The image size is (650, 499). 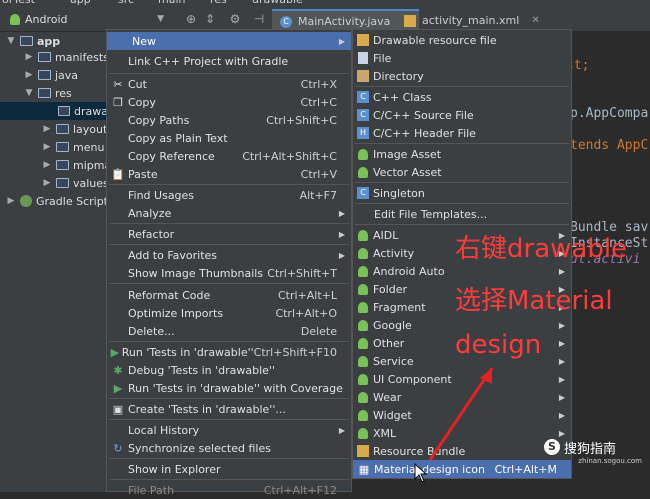 What do you see at coordinates (75, 129) in the screenshot?
I see `tree-item-layout: ▶ layout` at bounding box center [75, 129].